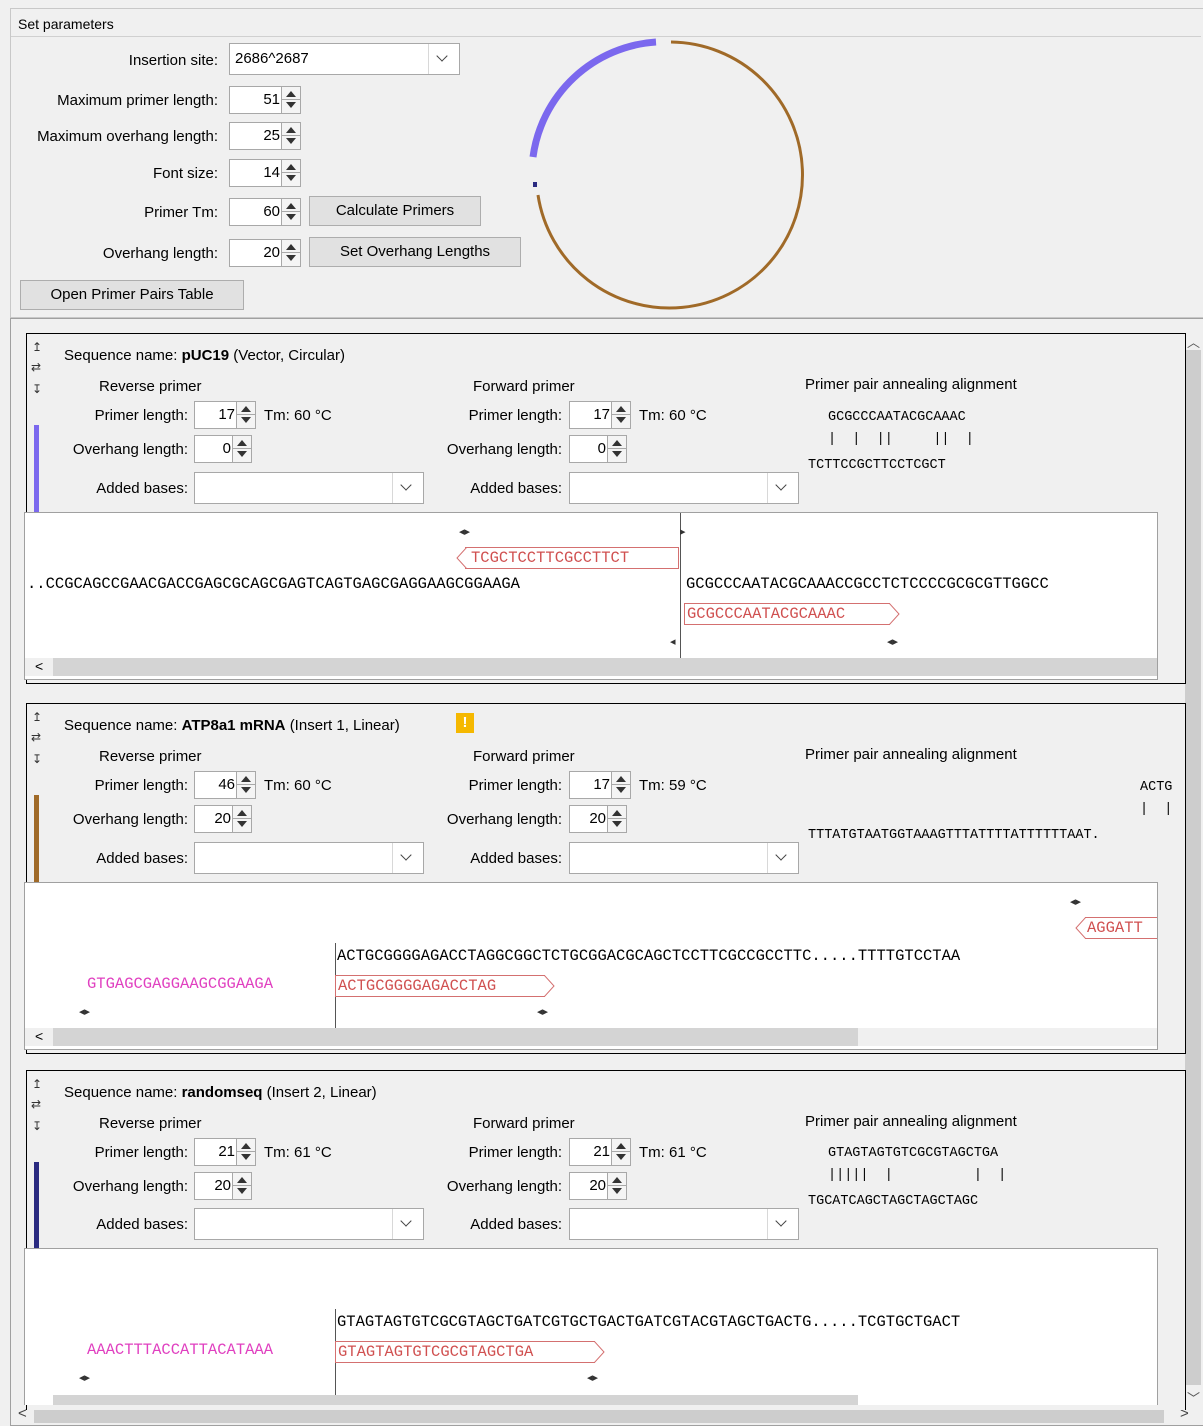 This screenshot has width=1203, height=1426. Describe the element at coordinates (223, 449) in the screenshot. I see `reverse-overhang-spinner: 0` at that location.